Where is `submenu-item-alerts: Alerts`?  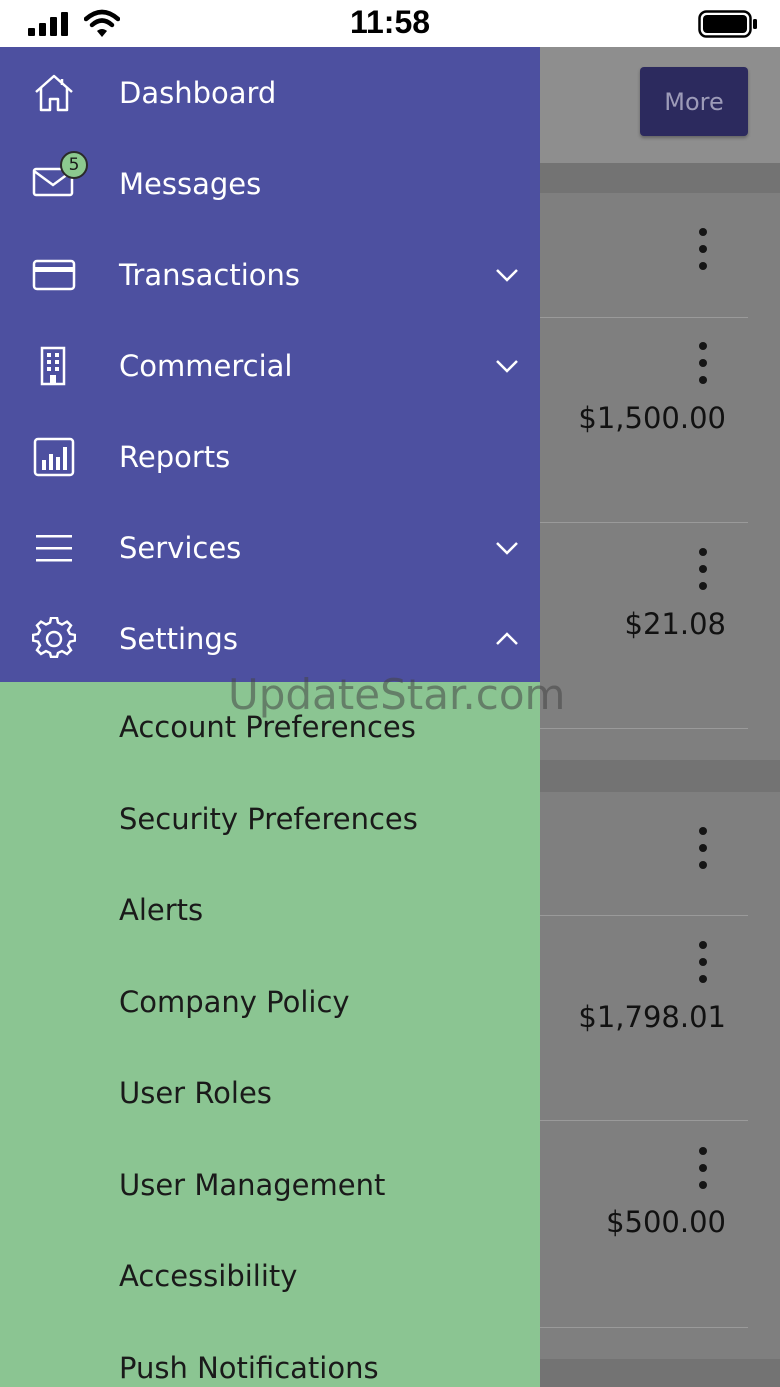
submenu-item-alerts: Alerts is located at coordinates (161, 910).